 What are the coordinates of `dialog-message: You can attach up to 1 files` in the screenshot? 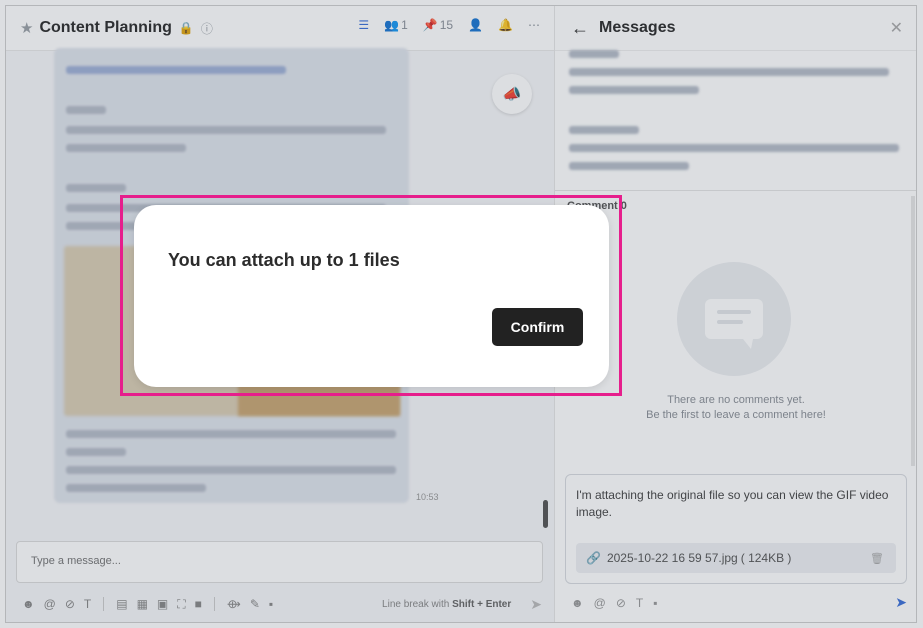 It's located at (284, 260).